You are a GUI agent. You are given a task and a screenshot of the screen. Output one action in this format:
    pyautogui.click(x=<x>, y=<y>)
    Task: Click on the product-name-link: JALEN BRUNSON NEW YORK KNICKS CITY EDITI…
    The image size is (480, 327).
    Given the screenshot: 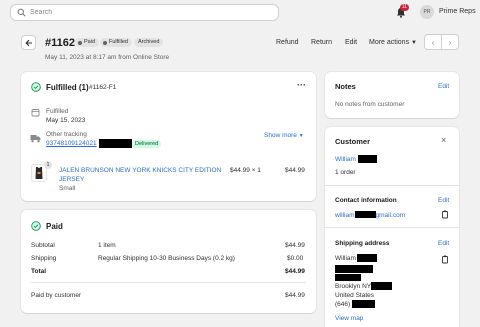 What is the action you would take?
    pyautogui.click(x=140, y=170)
    